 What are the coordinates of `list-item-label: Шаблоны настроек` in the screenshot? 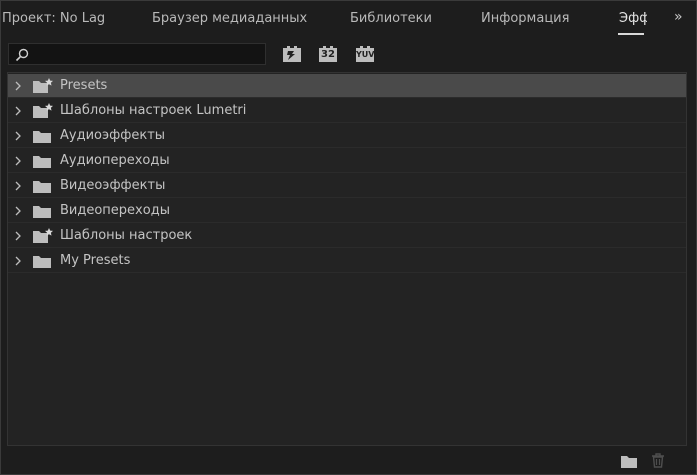 It's located at (126, 235).